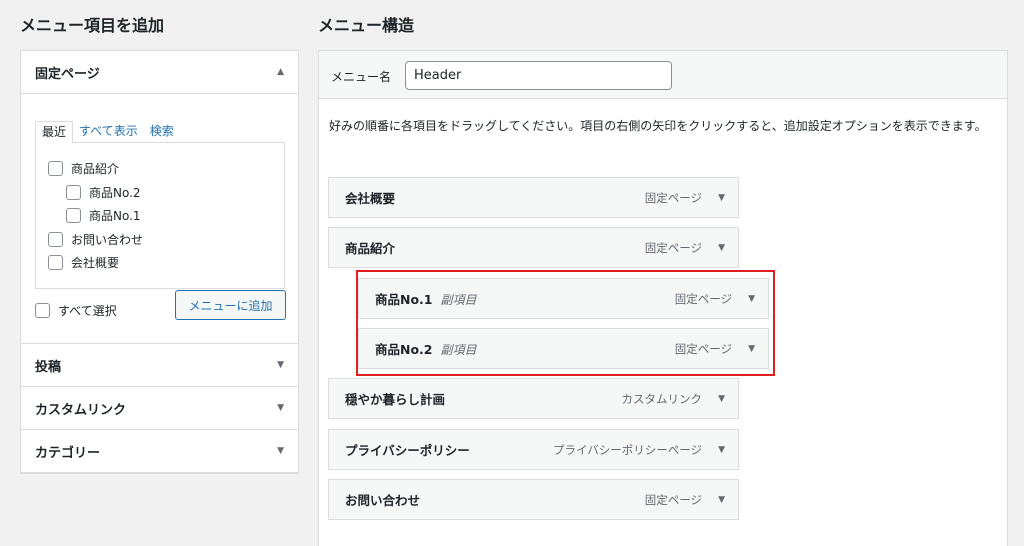 This screenshot has height=546, width=1024. I want to click on pages-tabs: 最近 すべて表示 検索, so click(107, 132).